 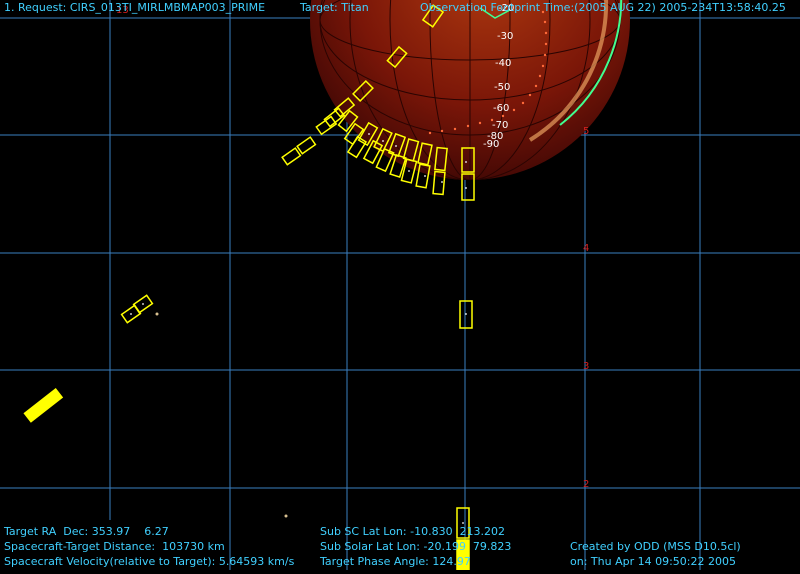 I want to click on created-by: Created by ODD (MSS D10.5cl), so click(x=655, y=546).